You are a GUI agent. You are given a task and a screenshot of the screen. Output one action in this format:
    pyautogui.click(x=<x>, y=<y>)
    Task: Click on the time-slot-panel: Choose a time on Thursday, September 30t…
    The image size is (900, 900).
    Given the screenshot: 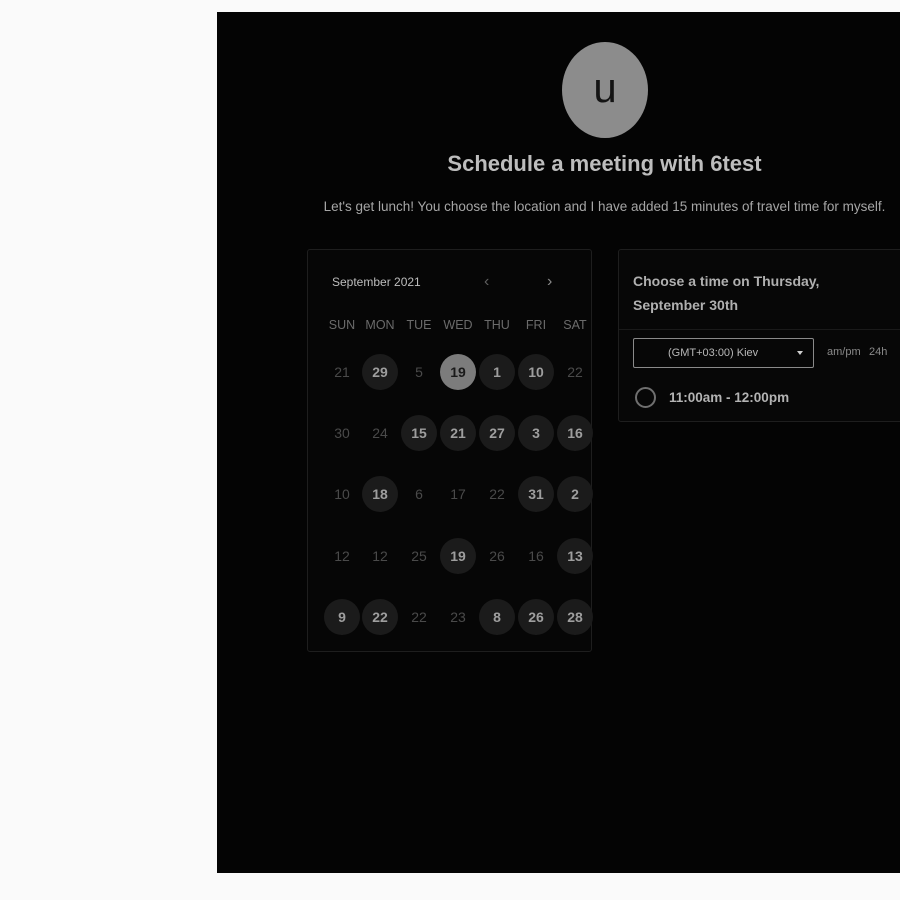 What is the action you would take?
    pyautogui.click(x=759, y=335)
    